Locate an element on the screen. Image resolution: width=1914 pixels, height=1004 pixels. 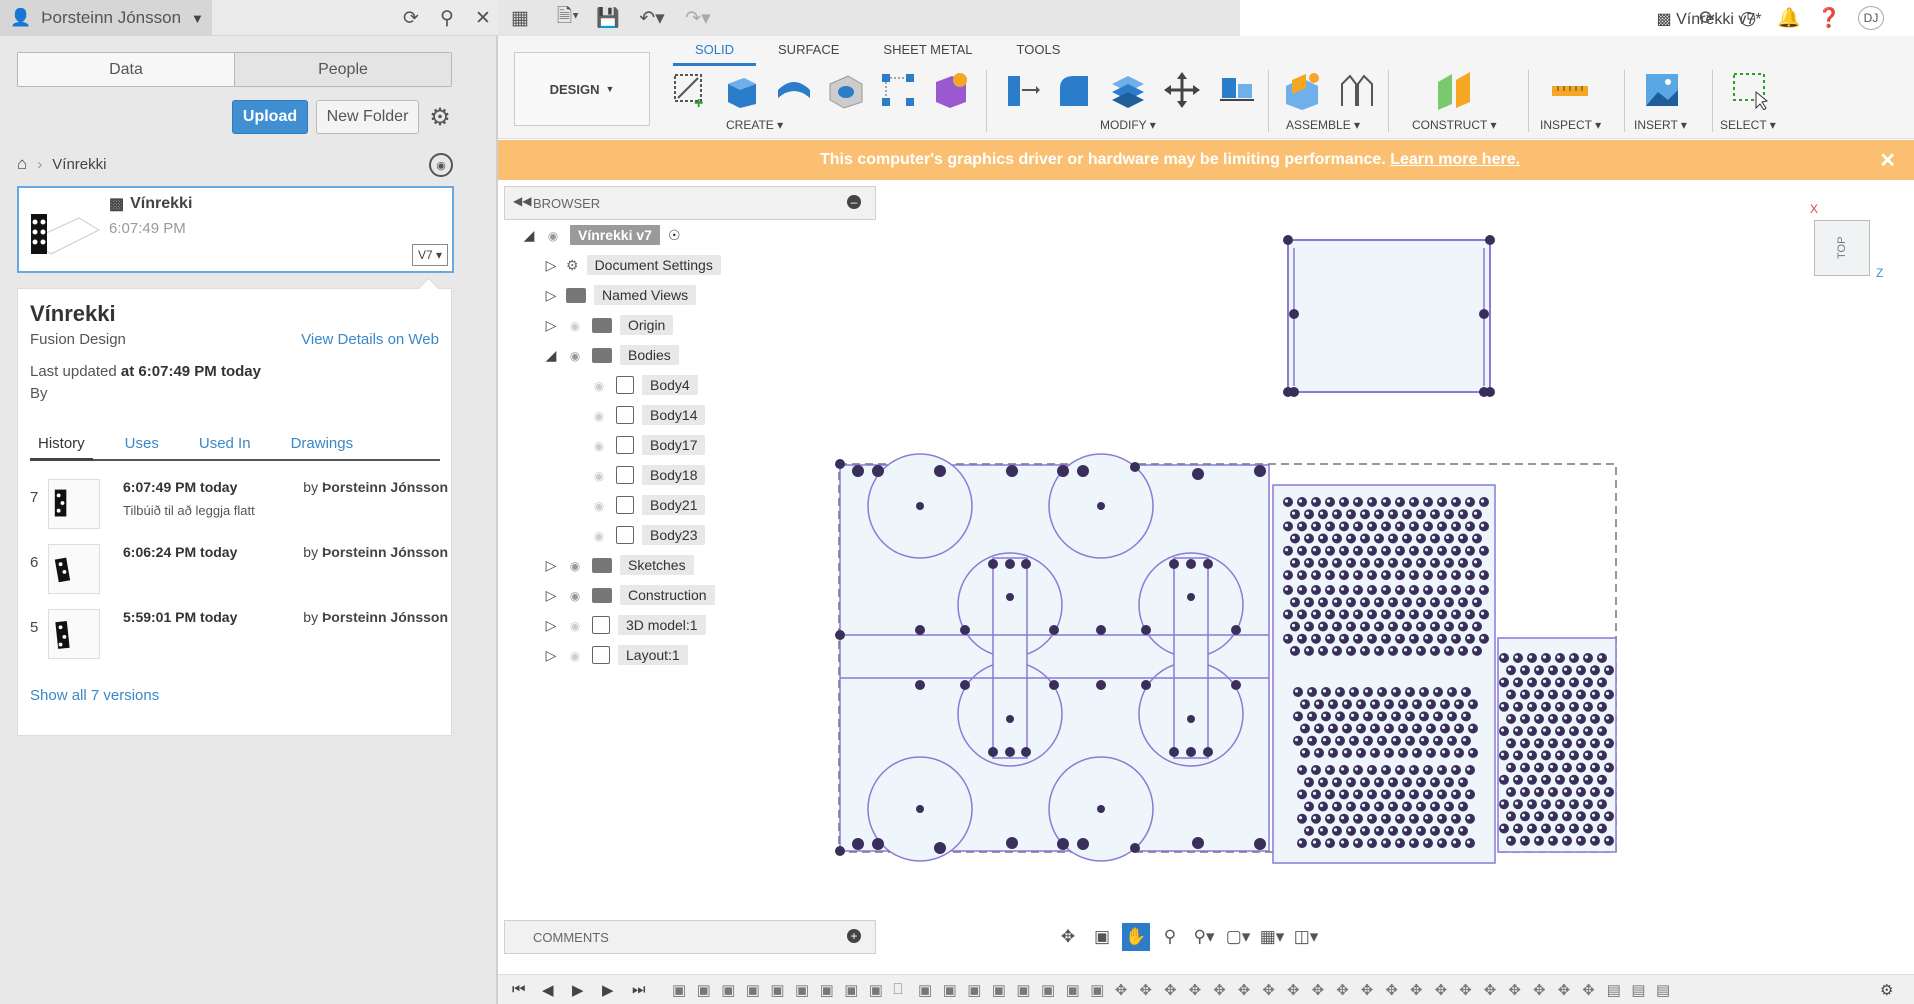
minimize-icon: – is located at coordinates (854, 202).